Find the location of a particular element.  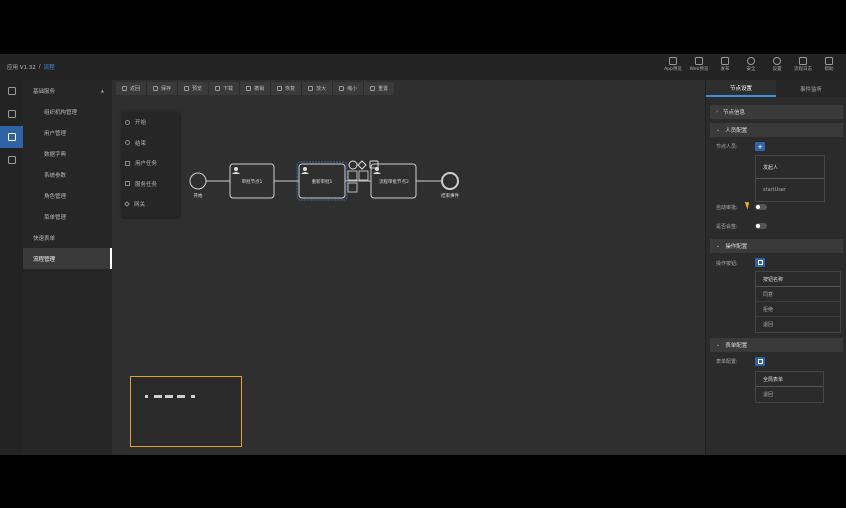

ops-list: 按钮名称 同意 拒绝 退回 is located at coordinates (798, 302).